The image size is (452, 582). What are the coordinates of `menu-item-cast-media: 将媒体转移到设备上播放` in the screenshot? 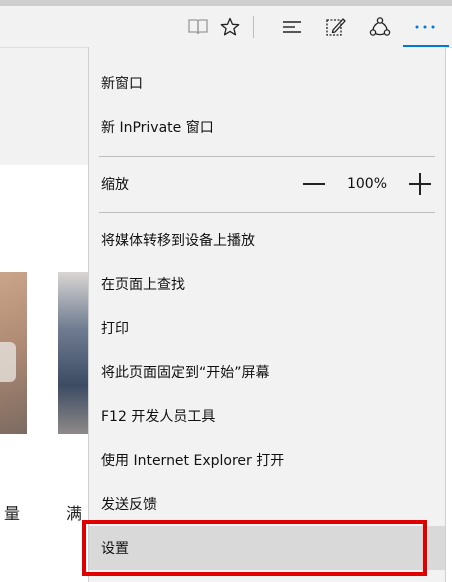 It's located at (267, 240).